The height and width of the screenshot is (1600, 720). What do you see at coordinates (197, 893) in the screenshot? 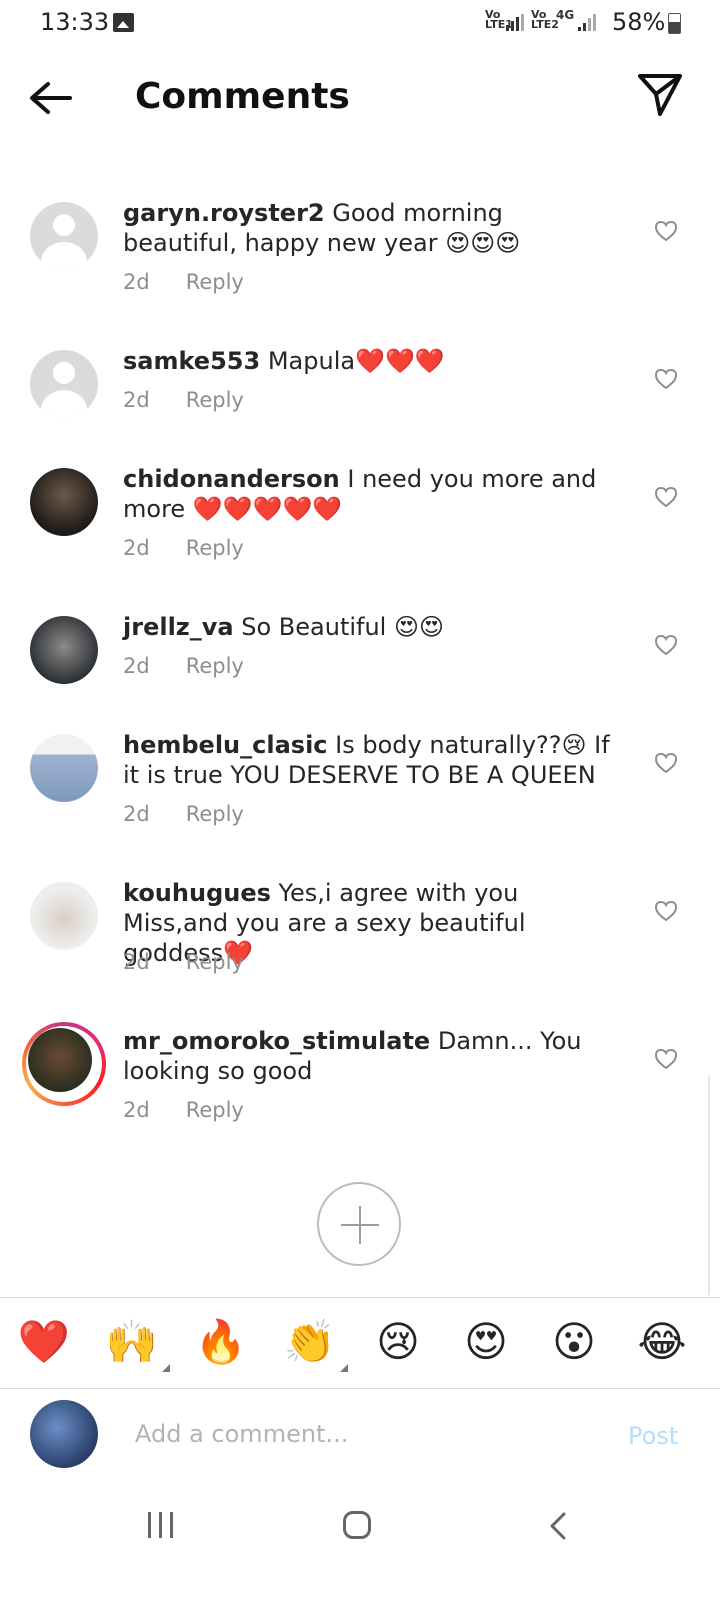
I see `comment-username: kouhugues` at bounding box center [197, 893].